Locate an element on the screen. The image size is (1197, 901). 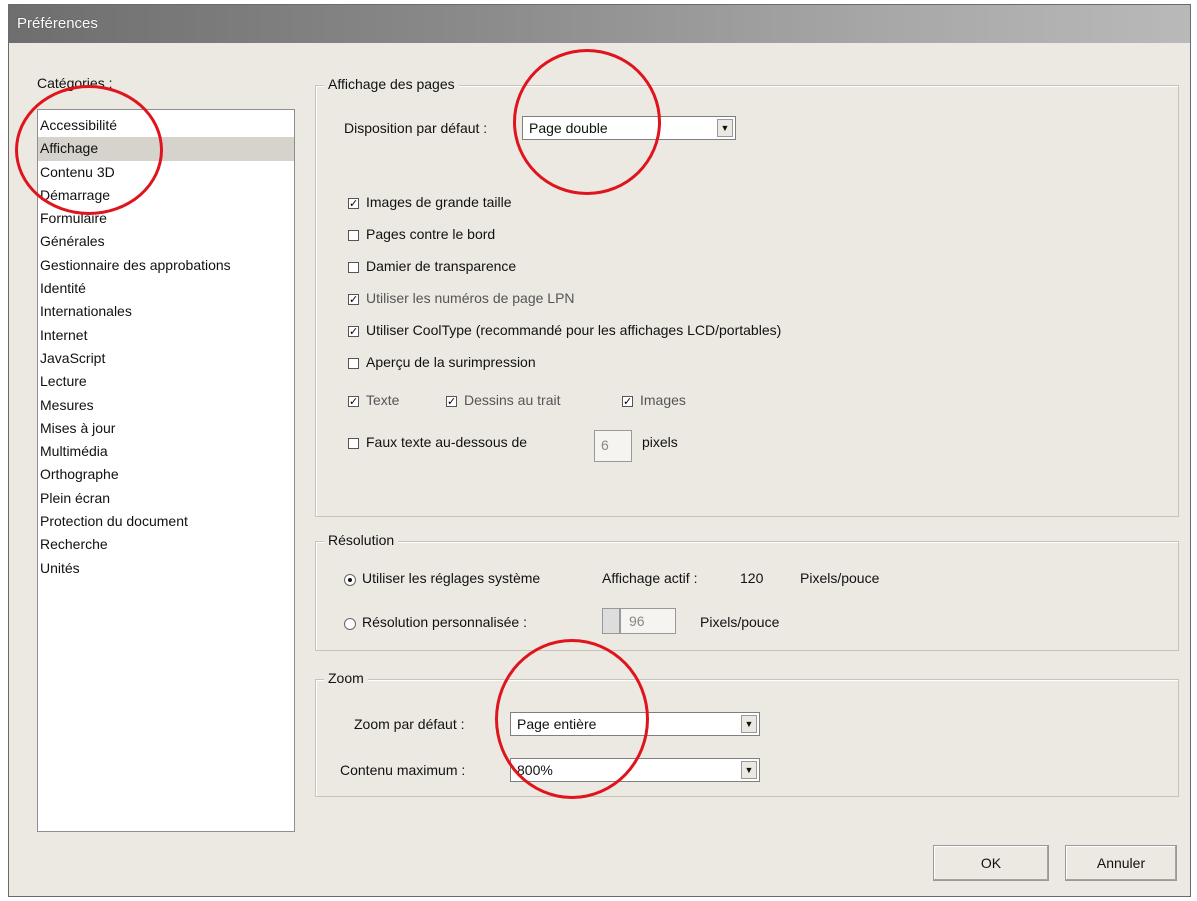
category-item: Affichage is located at coordinates (166, 149).